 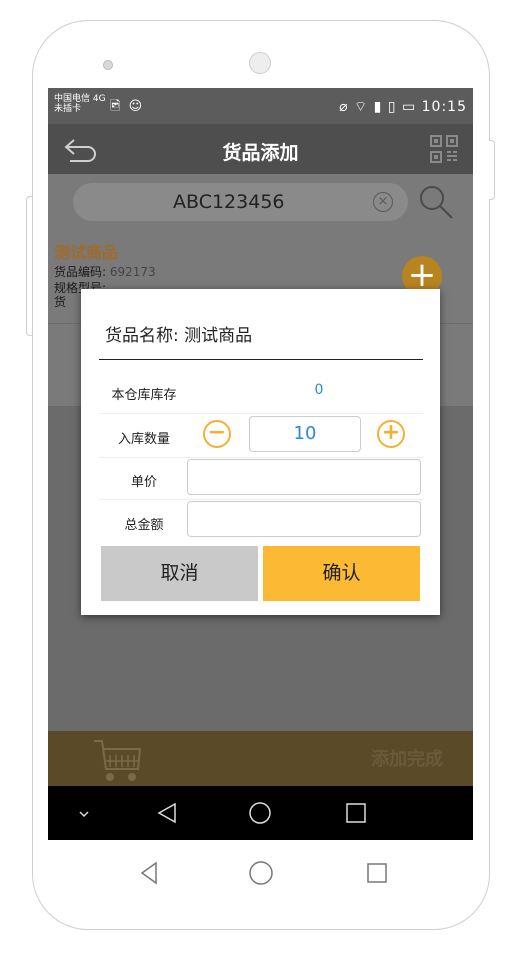 What do you see at coordinates (260, 106) in the screenshot?
I see `status-bar: 中国电信 4G 未插卡 🖻 ☺ ⌀ ⌔ ▮ ▯ ▭ 10:15` at bounding box center [260, 106].